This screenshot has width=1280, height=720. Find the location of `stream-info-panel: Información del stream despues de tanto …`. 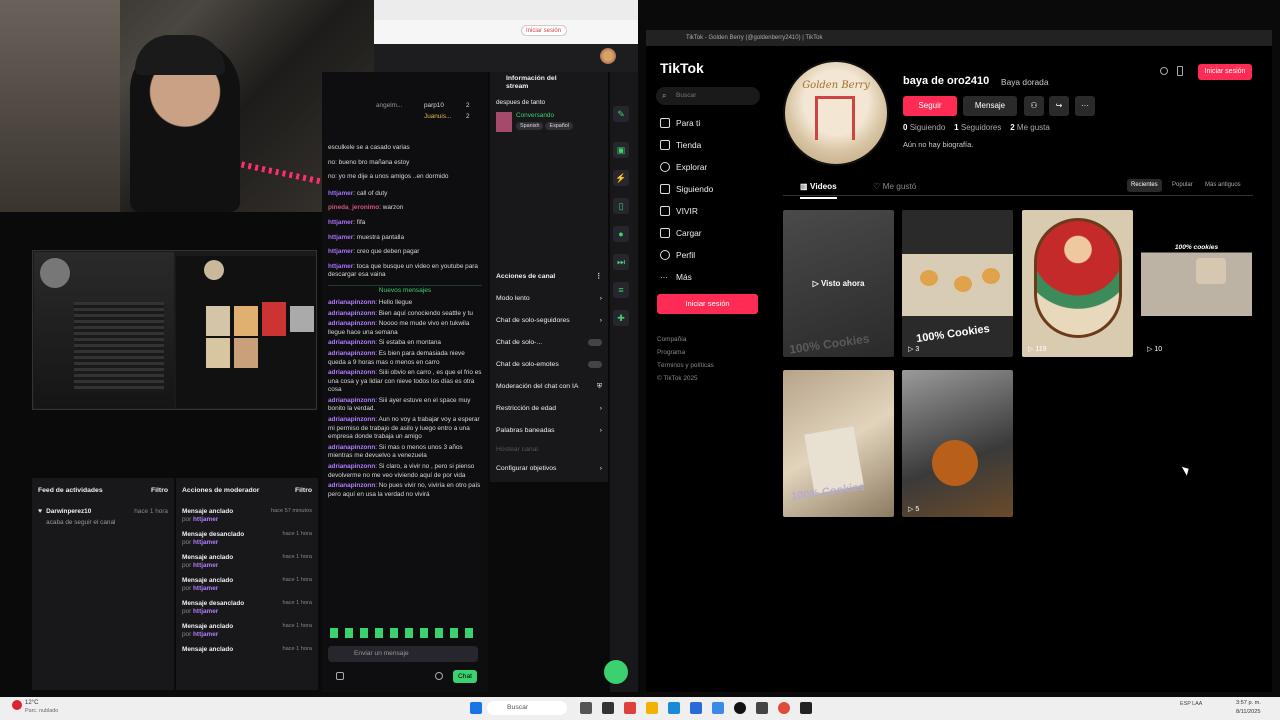

stream-info-panel: Información del stream despues de tanto … is located at coordinates (549, 167).